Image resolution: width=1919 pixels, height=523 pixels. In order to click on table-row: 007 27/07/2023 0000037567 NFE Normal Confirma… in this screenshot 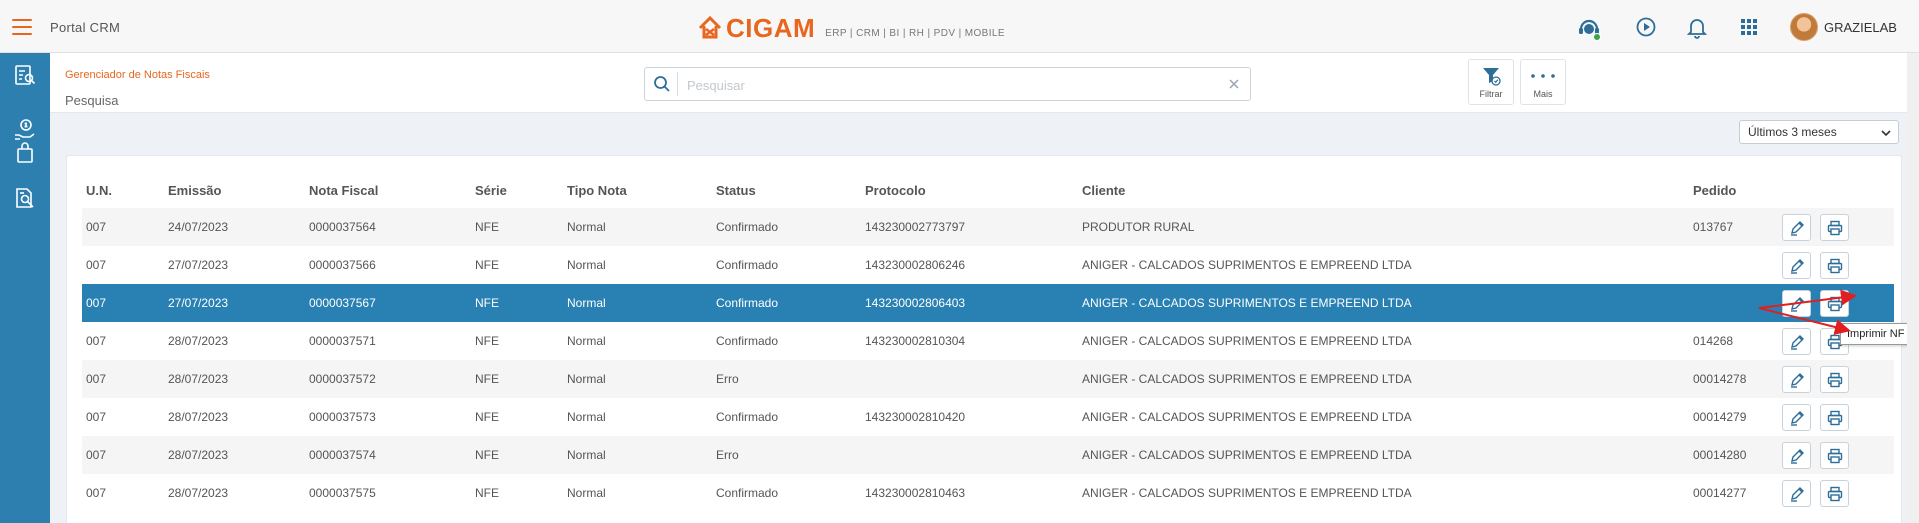, I will do `click(988, 303)`.